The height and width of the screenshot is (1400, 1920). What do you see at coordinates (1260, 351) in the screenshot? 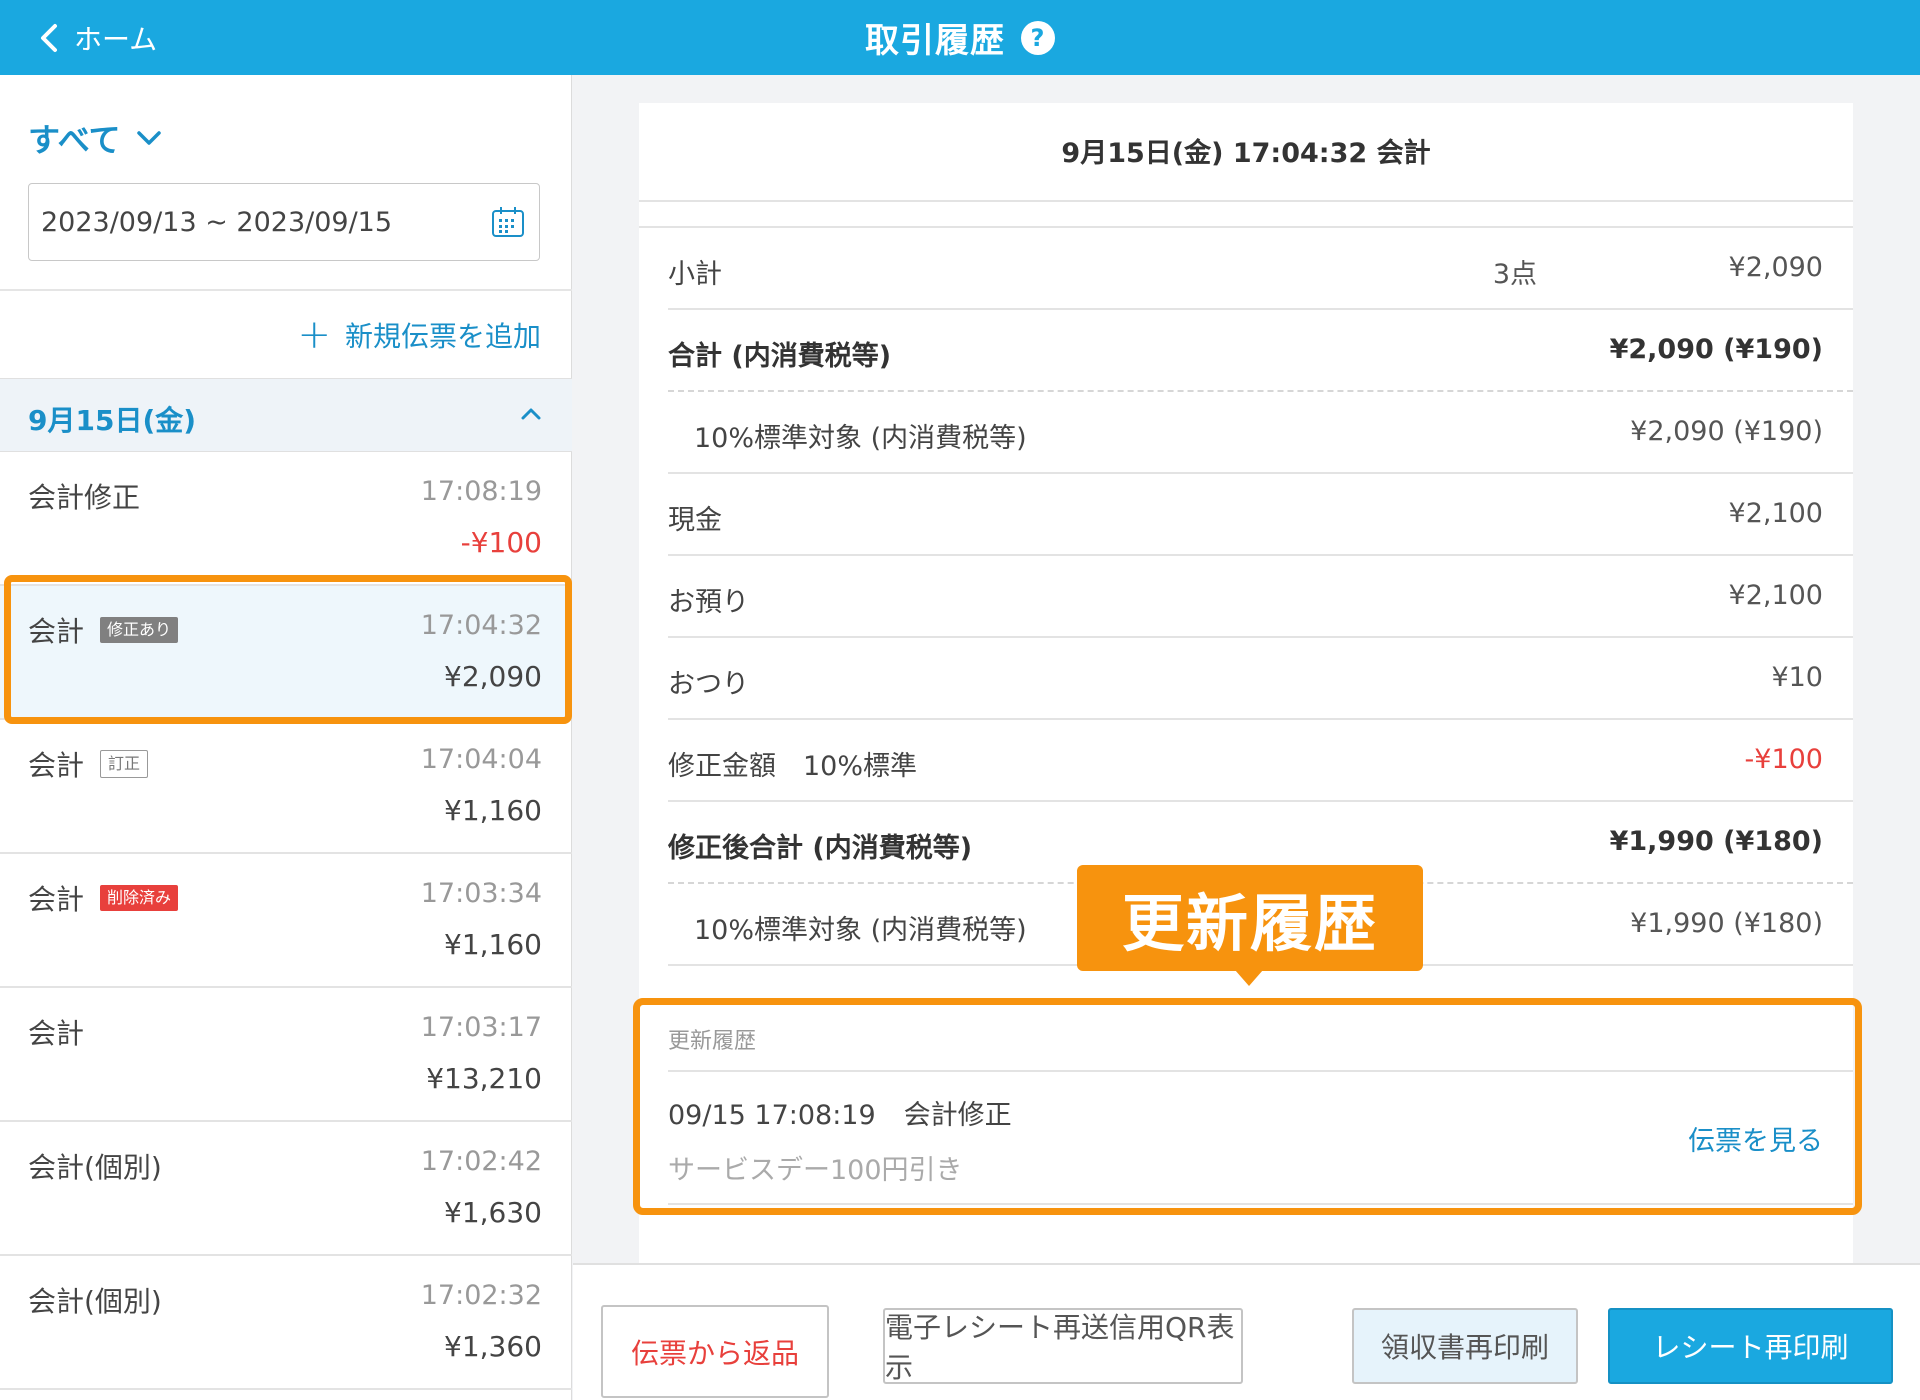
I see `total-row: 合計 (内消費税等) ¥2,090 (¥190)` at bounding box center [1260, 351].